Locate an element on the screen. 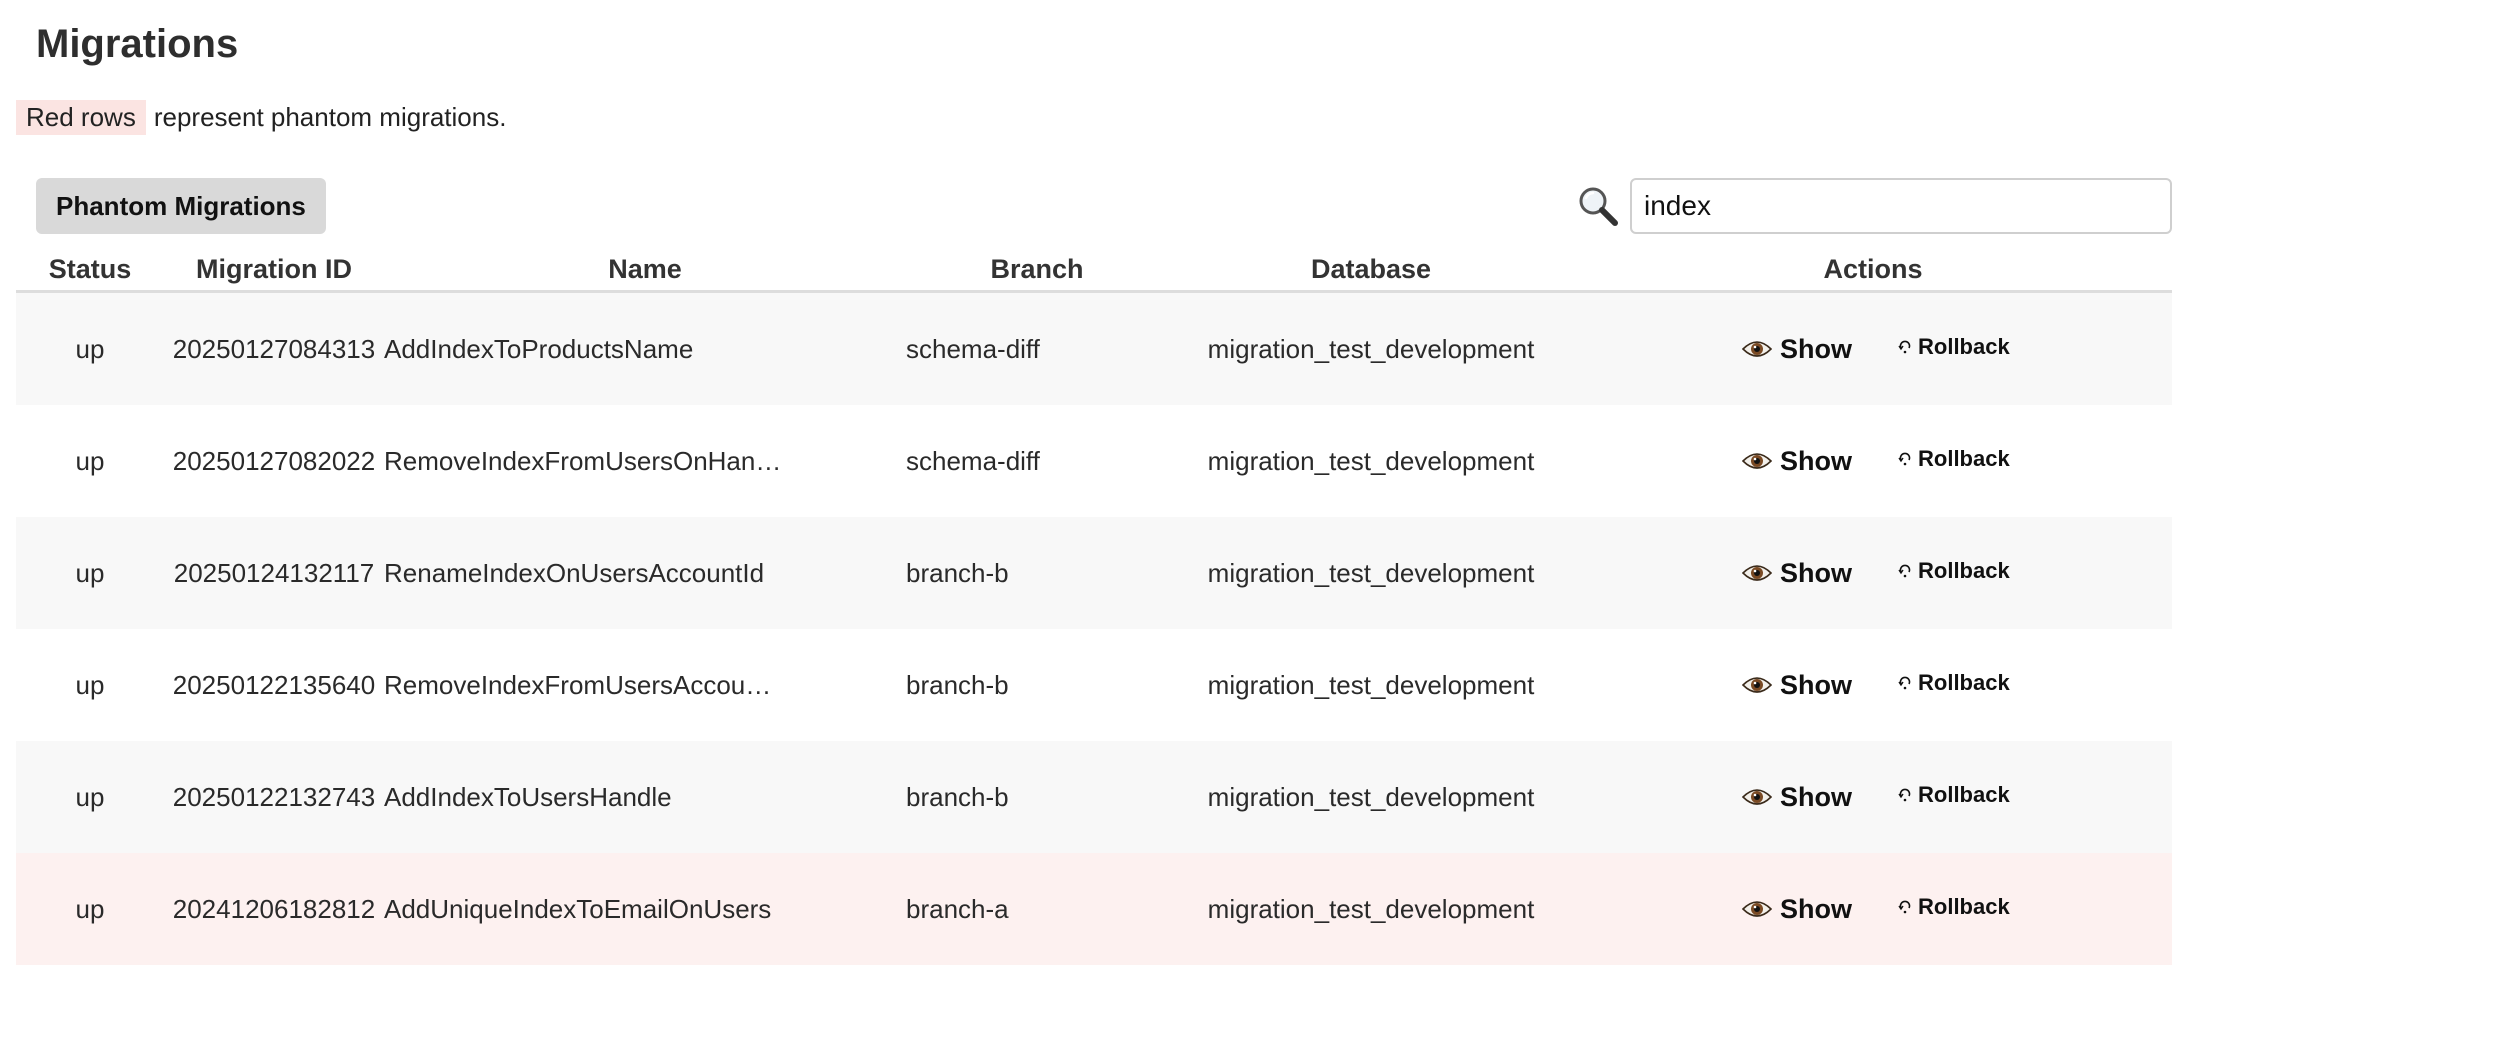 The height and width of the screenshot is (1056, 2510). name-cell: AddUniqueIndexToEmailOnUsers is located at coordinates (645, 909).